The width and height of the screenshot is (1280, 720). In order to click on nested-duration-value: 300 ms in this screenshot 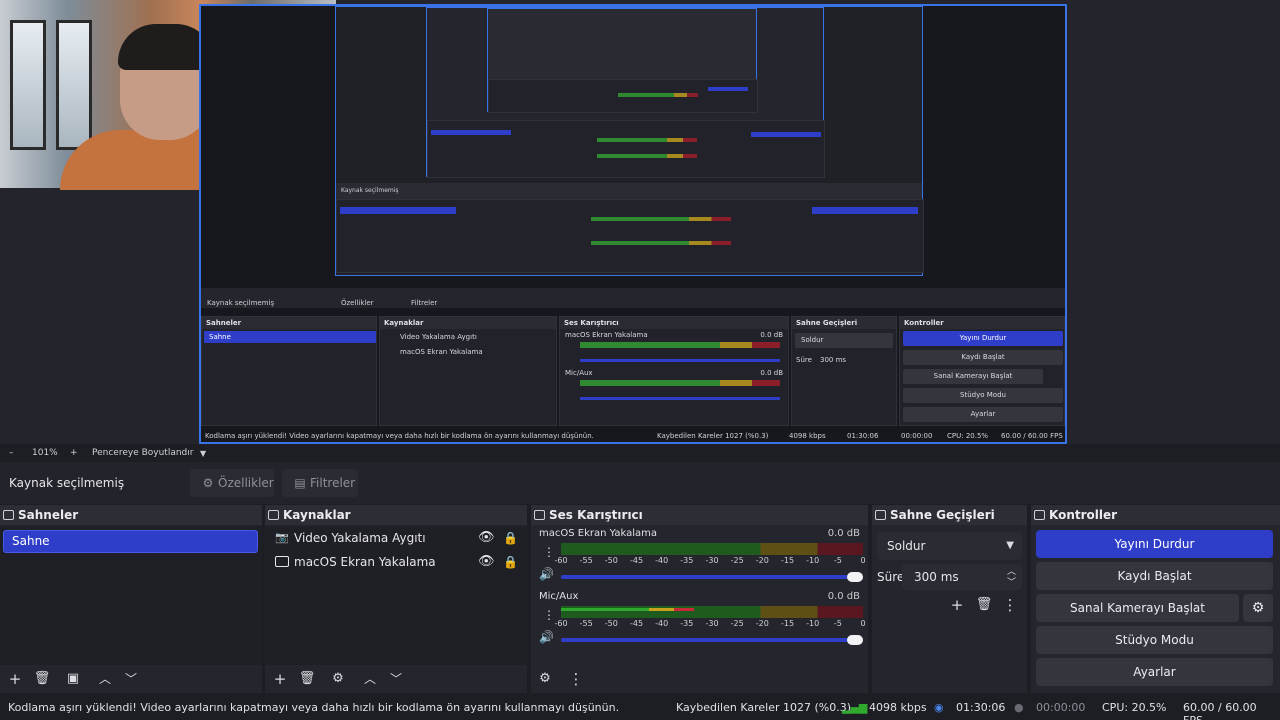, I will do `click(833, 360)`.